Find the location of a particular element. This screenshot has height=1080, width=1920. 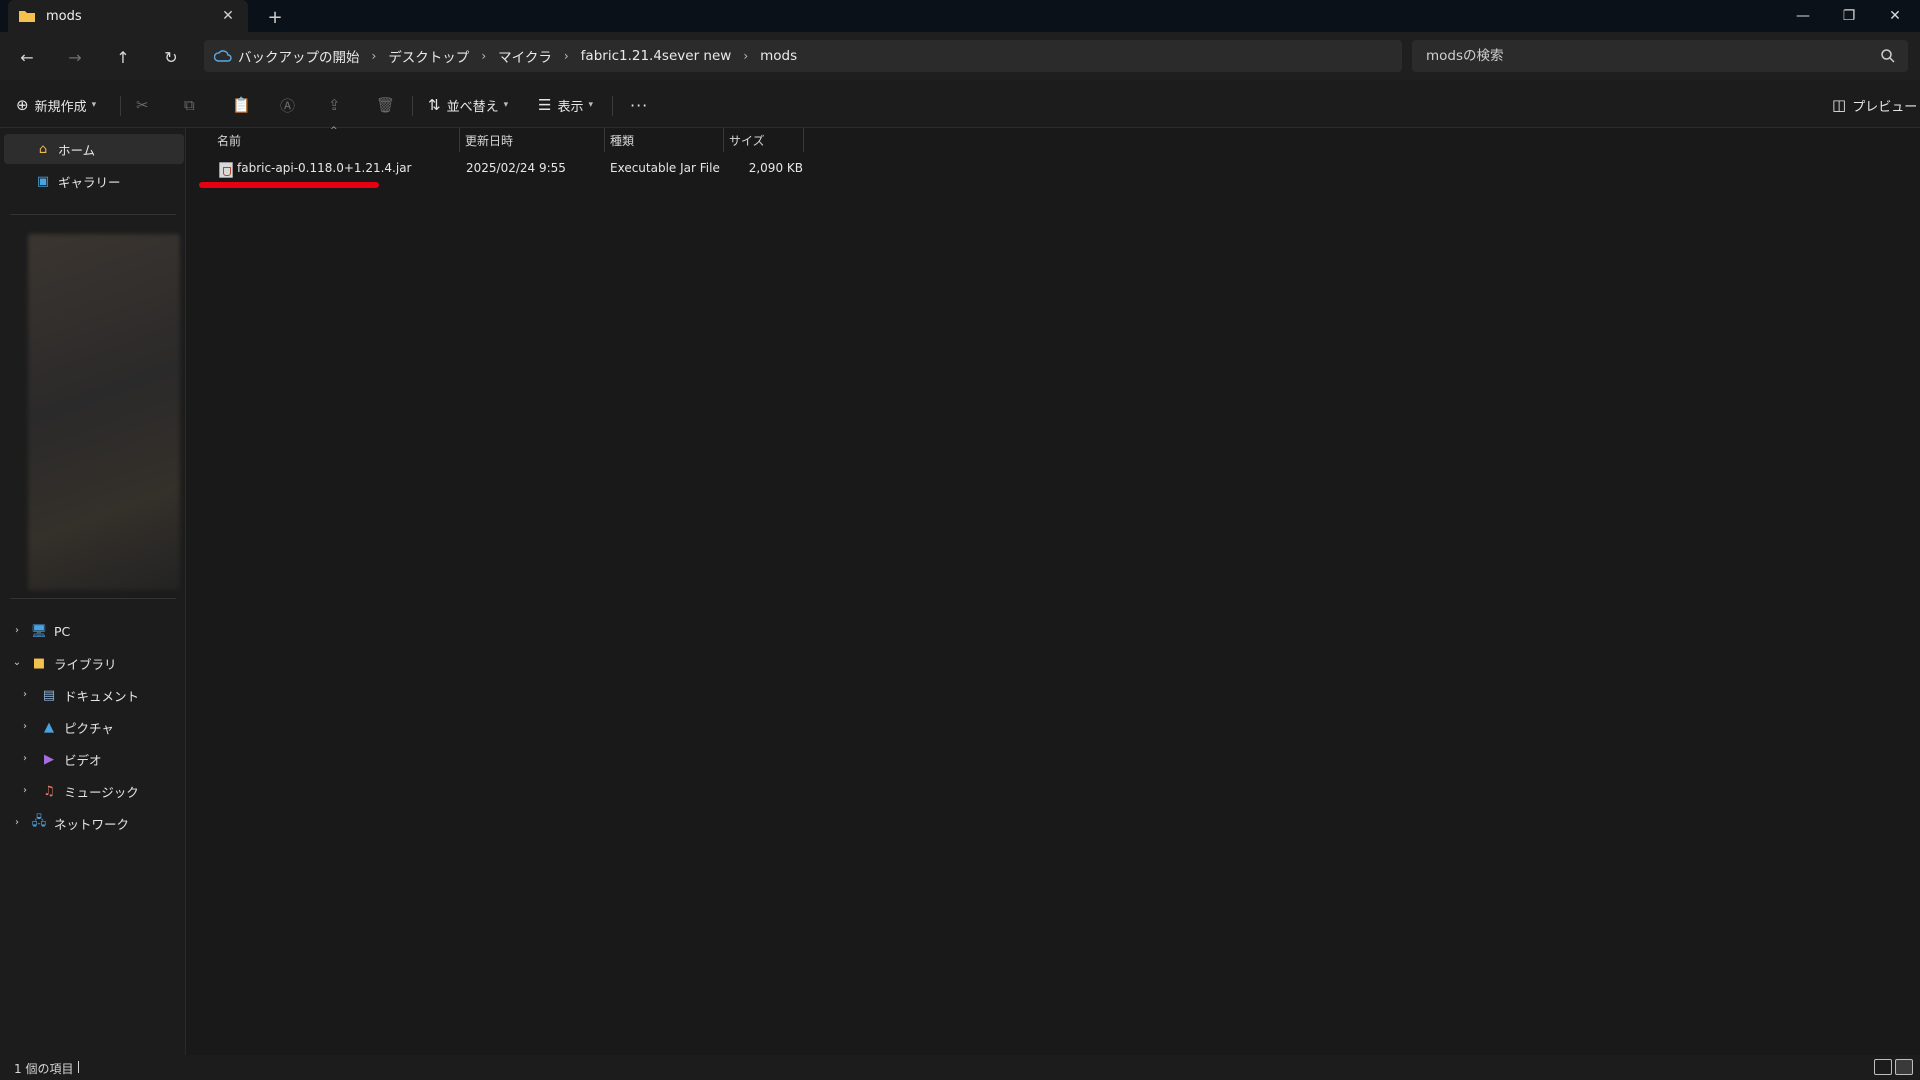

chevron-down-icon: ⌄ is located at coordinates (17, 662).